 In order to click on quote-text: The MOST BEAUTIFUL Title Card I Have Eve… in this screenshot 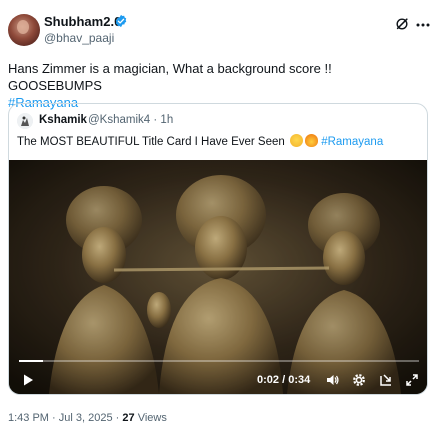, I will do `click(219, 141)`.